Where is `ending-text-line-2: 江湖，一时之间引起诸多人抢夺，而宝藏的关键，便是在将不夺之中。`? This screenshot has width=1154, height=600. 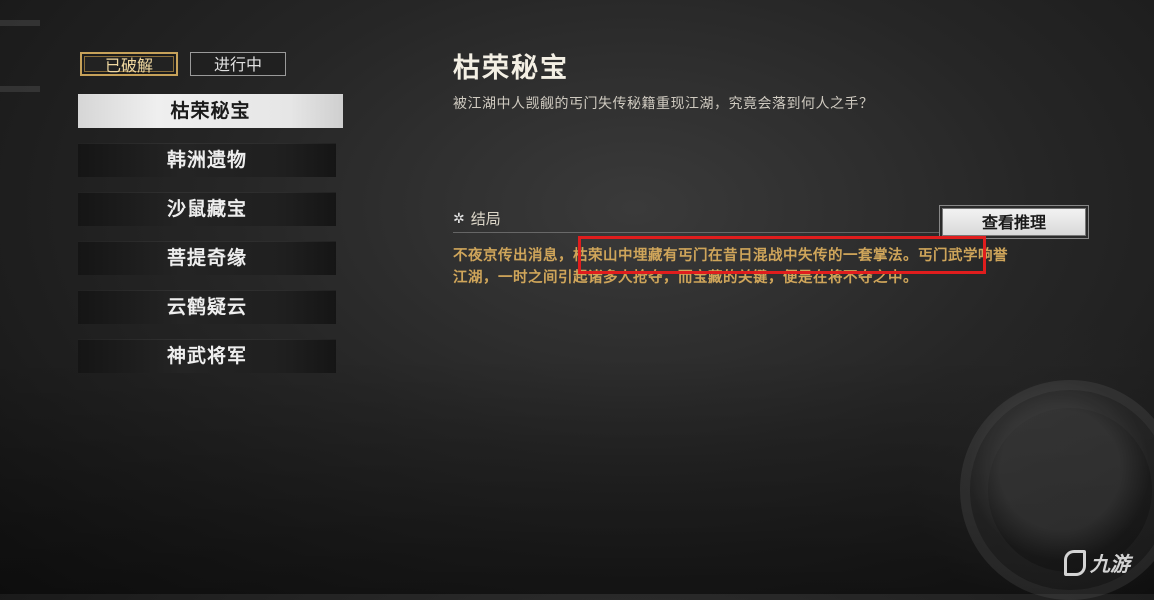
ending-text-line-2: 江湖，一时之间引起诸多人抢夺，而宝藏的关键，便是在将不夺之中。 is located at coordinates (685, 277).